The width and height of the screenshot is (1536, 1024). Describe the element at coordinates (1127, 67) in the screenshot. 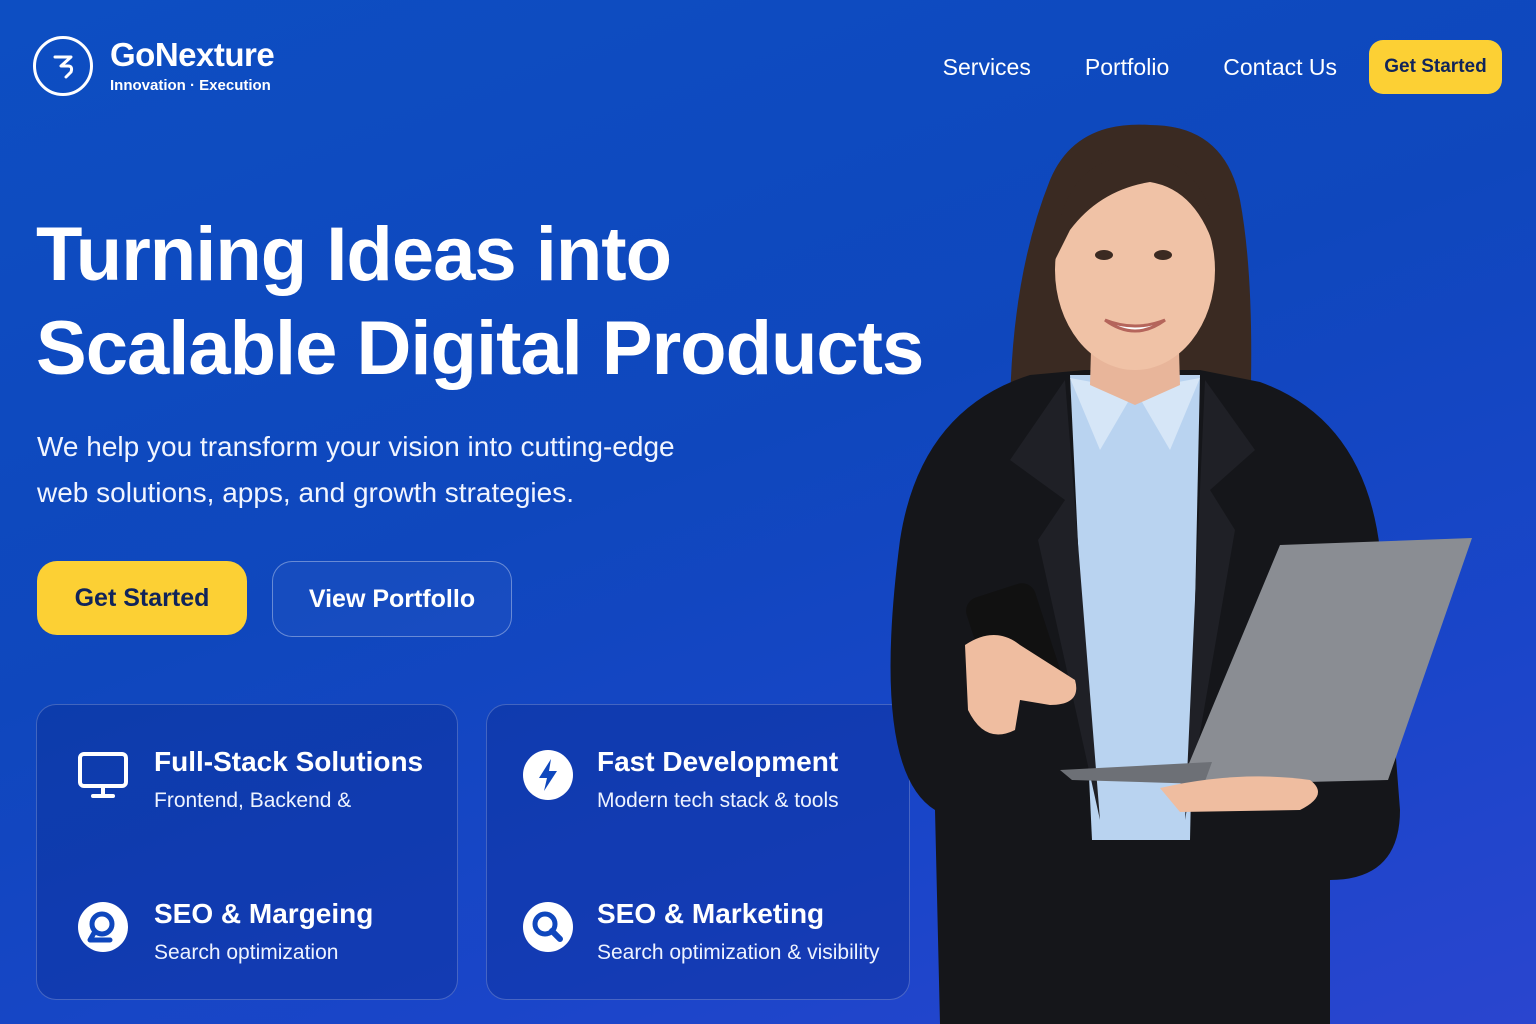

I see `nav-link-portfolio: Portfolio` at that location.